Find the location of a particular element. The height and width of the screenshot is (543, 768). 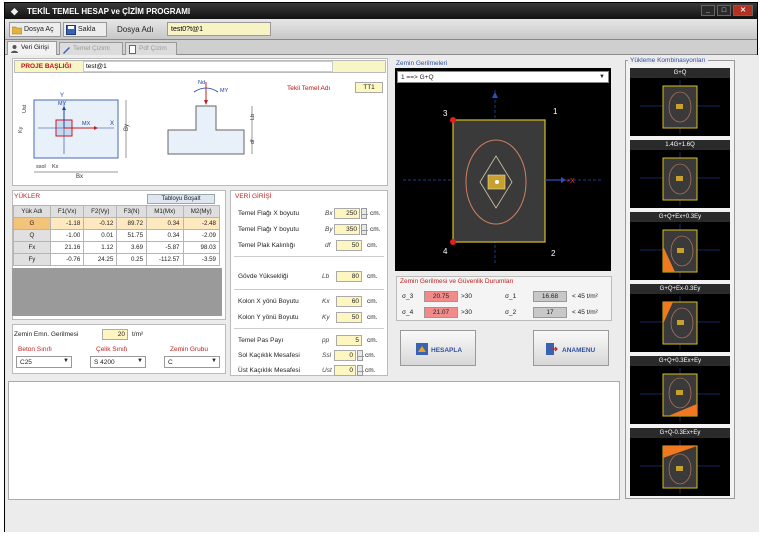

combo-thumbnail: G+Q+Ex+0.3Ey is located at coordinates (680, 246).